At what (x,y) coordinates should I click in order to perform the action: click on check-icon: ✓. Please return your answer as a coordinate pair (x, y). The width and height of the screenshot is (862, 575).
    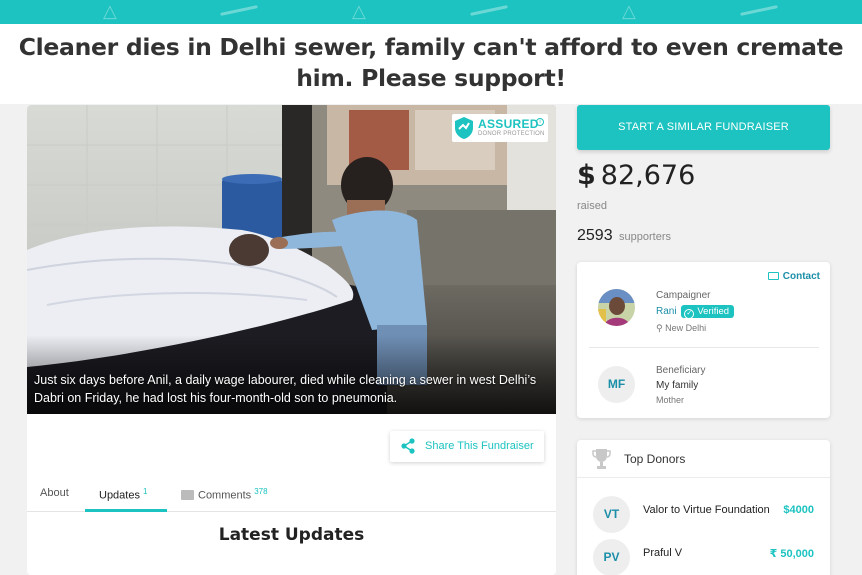
    Looking at the image, I should click on (689, 314).